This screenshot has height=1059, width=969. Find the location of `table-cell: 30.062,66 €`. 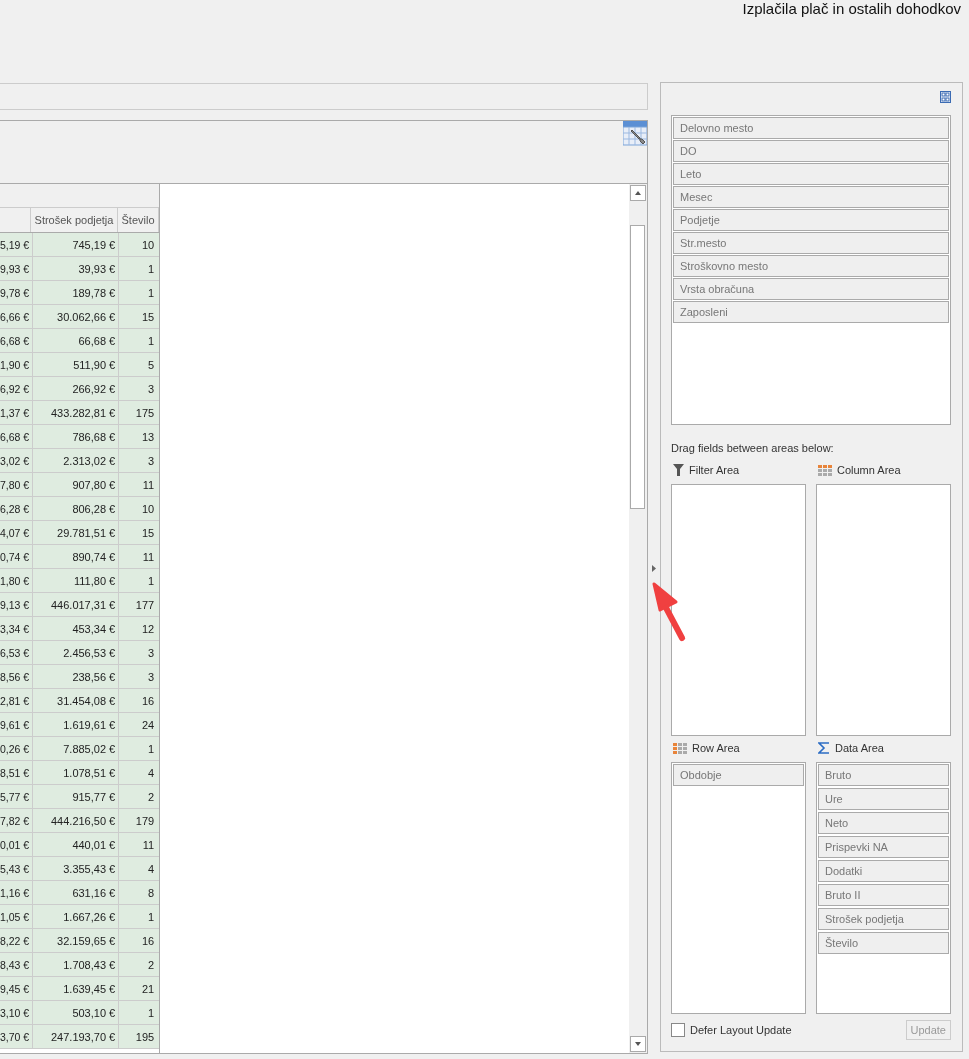

table-cell: 30.062,66 € is located at coordinates (76, 316).